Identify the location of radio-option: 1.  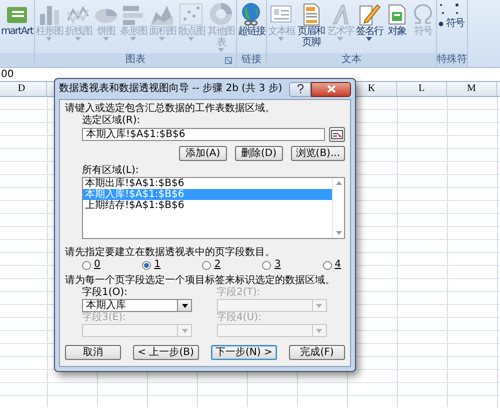
(151, 265).